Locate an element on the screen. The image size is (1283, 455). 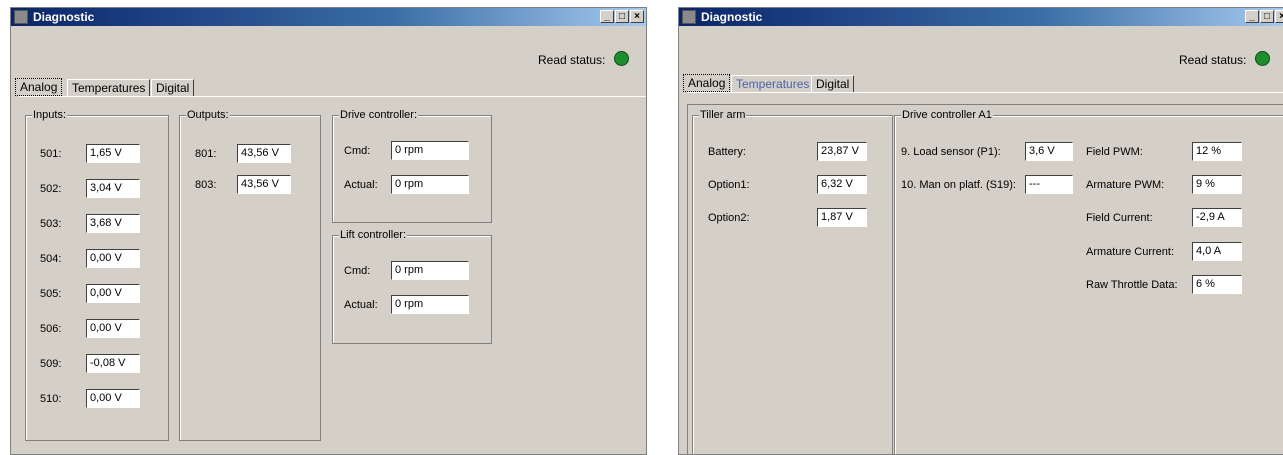
input-label: 510: is located at coordinates (51, 399).